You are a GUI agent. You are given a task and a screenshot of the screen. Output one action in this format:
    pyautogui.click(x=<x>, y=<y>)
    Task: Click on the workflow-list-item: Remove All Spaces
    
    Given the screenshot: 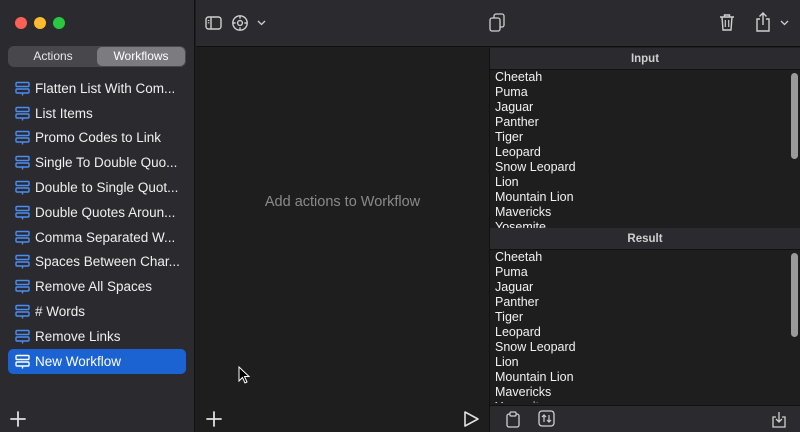 What is the action you would take?
    pyautogui.click(x=97, y=286)
    